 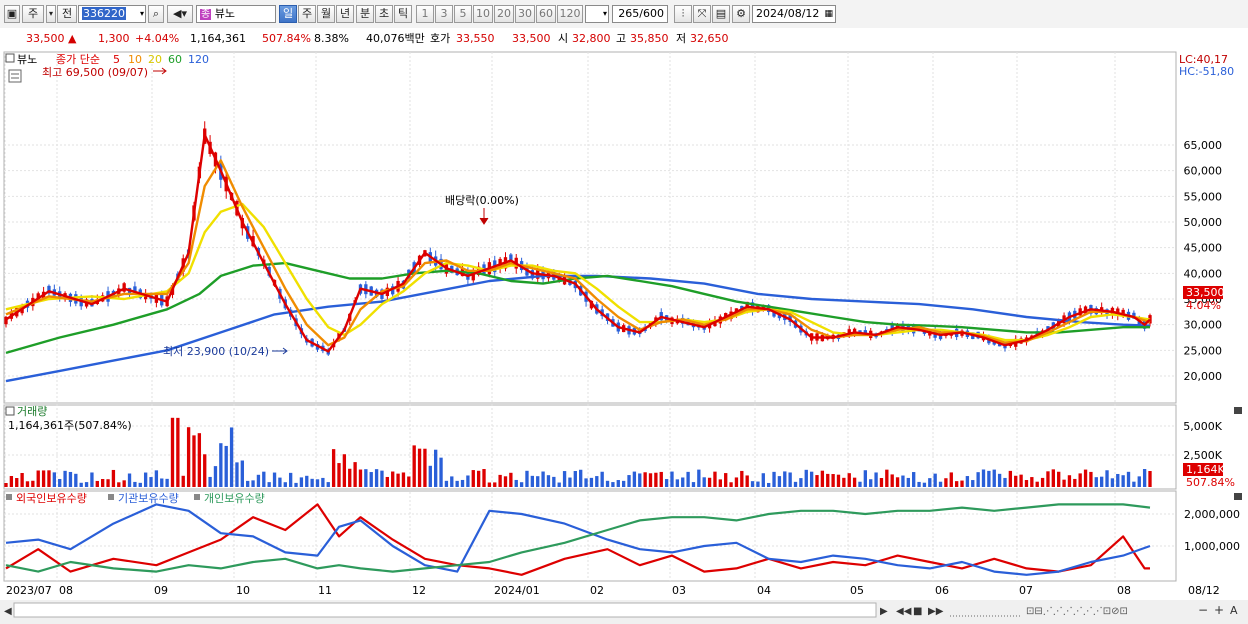 I want to click on period-minute-button: 분, so click(x=365, y=14).